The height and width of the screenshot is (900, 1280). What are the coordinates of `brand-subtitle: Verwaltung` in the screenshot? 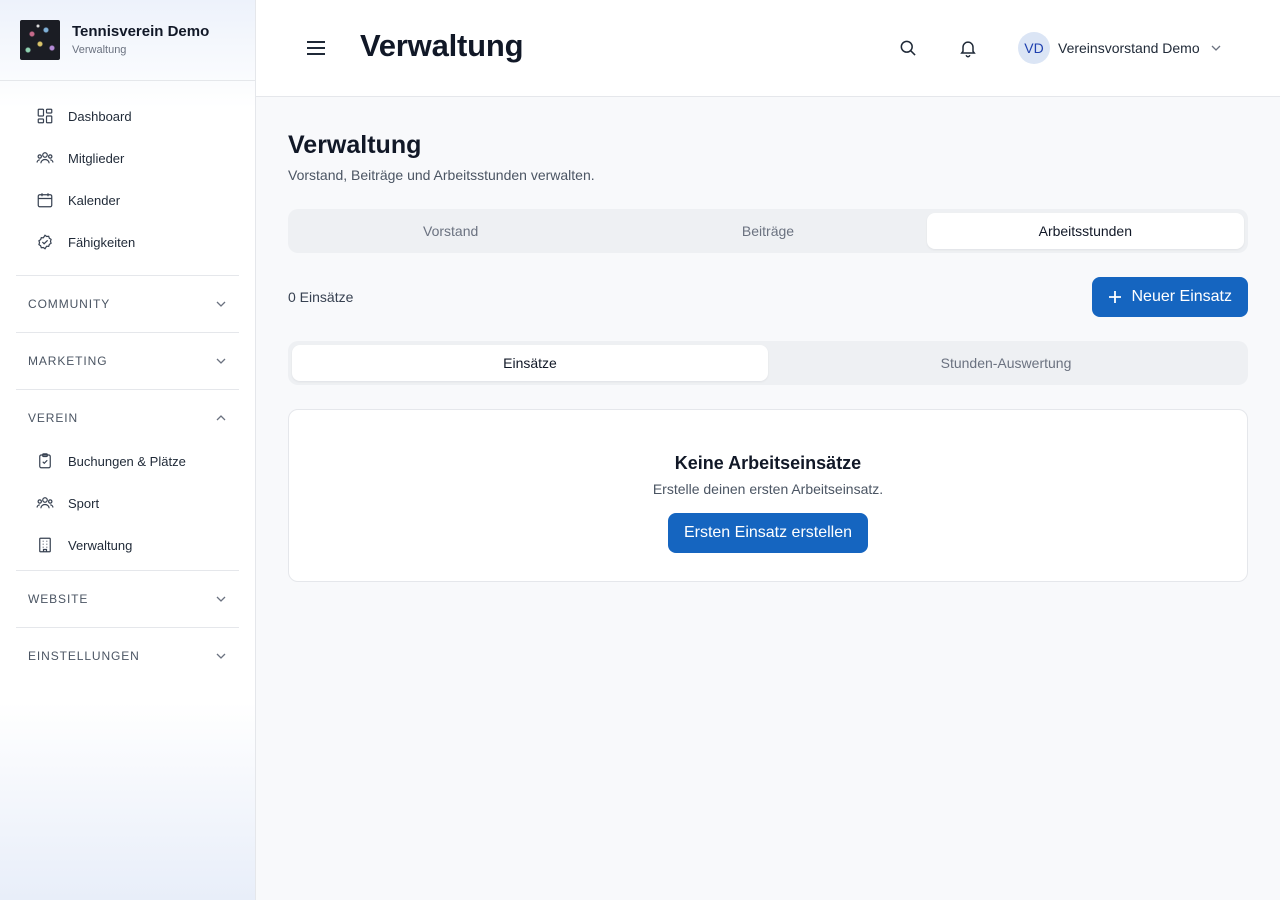 It's located at (99, 50).